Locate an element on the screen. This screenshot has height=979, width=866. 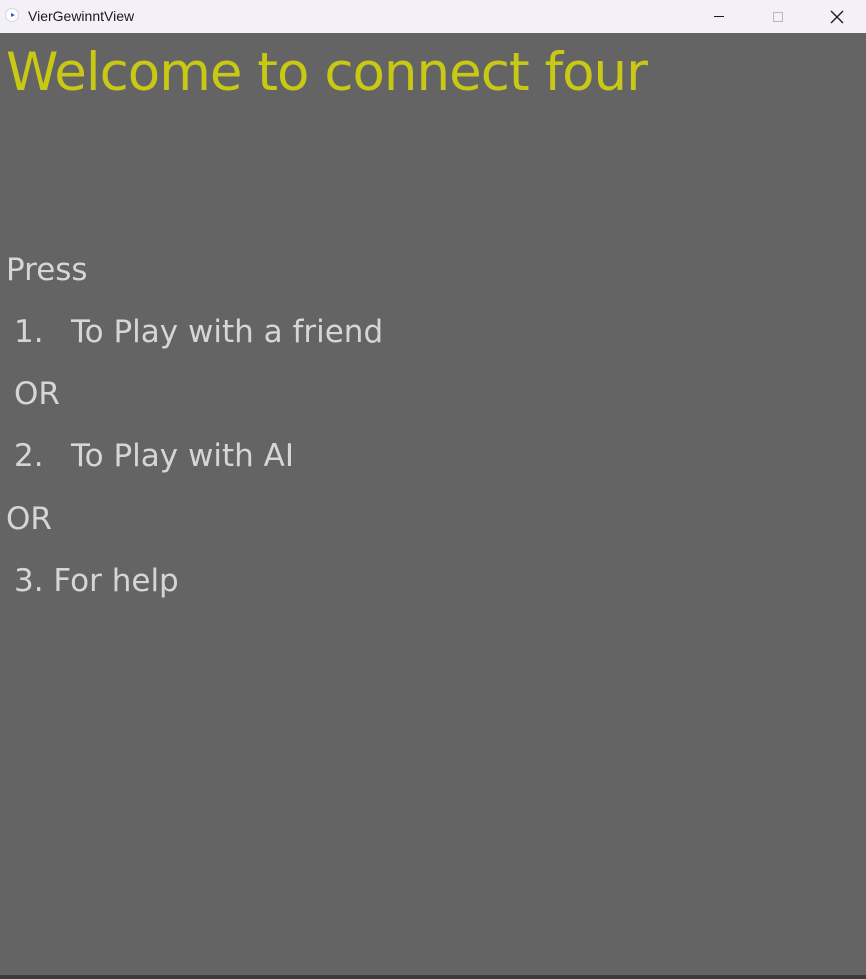
minimize-icon is located at coordinates (719, 16).